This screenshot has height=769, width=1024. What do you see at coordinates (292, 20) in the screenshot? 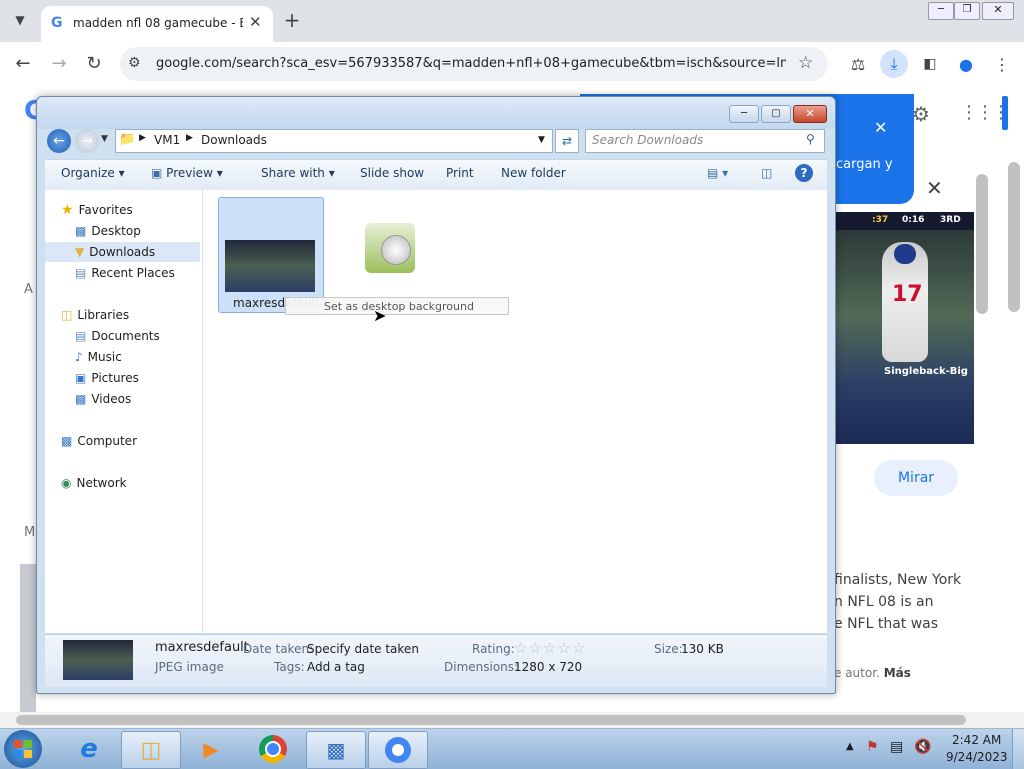
I see `new-tab-icon: +` at bounding box center [292, 20].